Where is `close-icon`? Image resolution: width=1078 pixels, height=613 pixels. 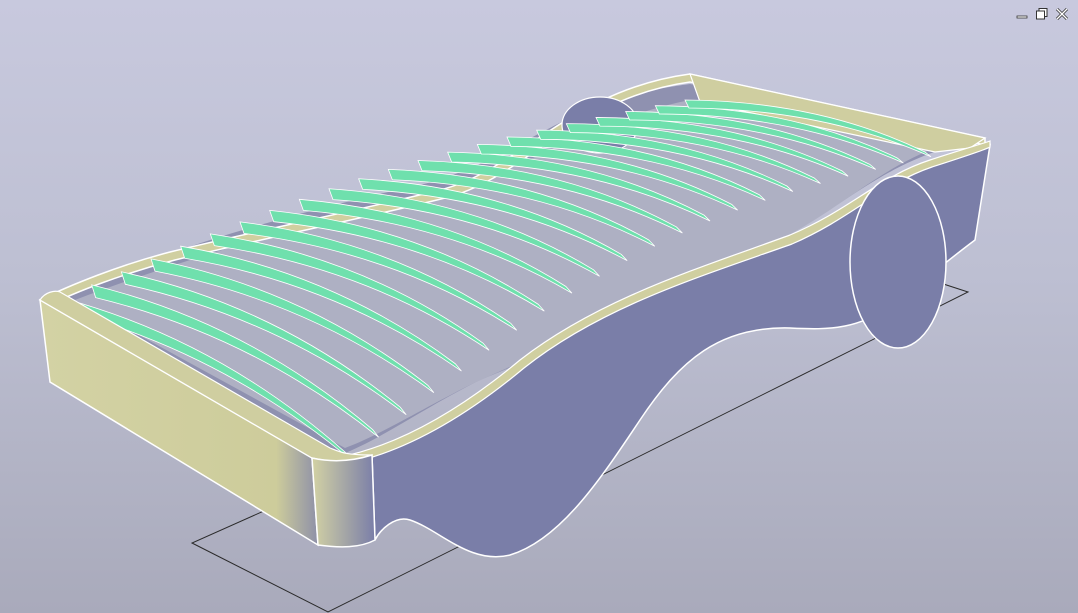 close-icon is located at coordinates (1062, 14).